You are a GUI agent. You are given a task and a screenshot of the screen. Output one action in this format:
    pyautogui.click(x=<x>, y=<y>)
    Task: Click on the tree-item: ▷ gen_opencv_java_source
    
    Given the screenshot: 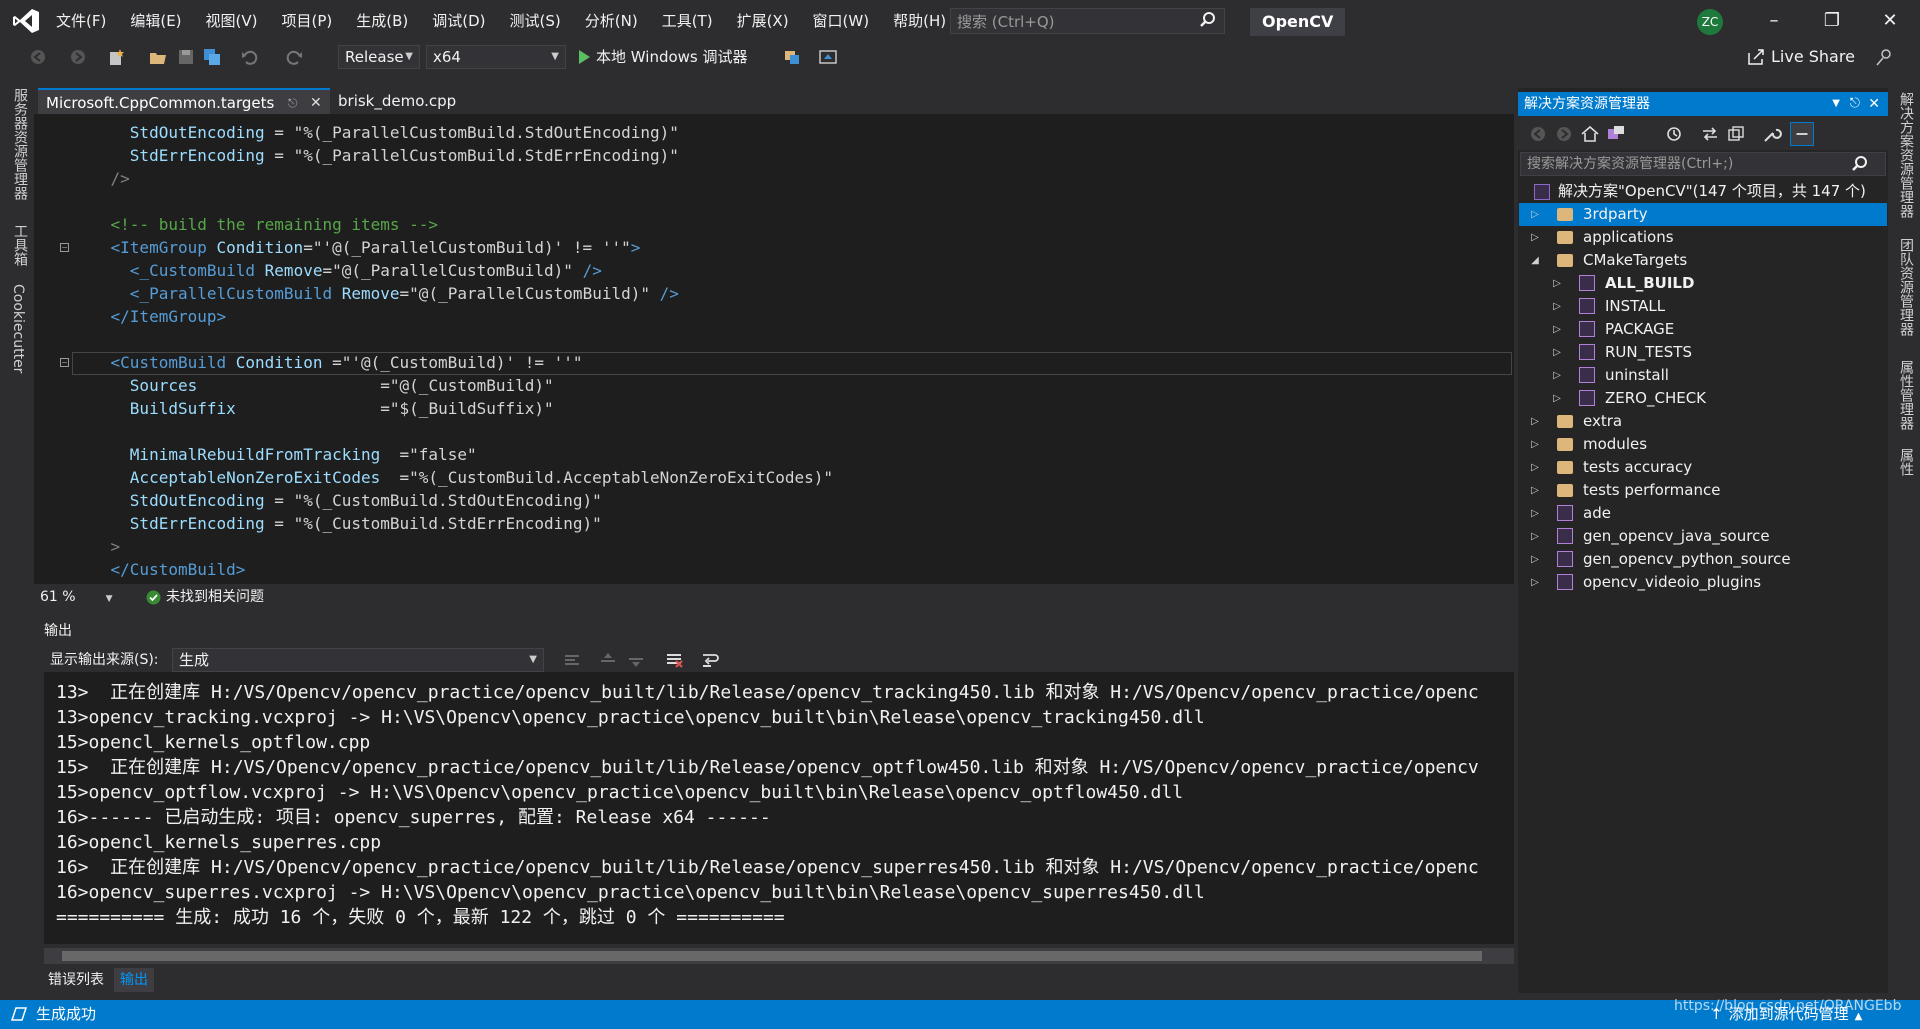 What is the action you would take?
    pyautogui.click(x=1703, y=536)
    